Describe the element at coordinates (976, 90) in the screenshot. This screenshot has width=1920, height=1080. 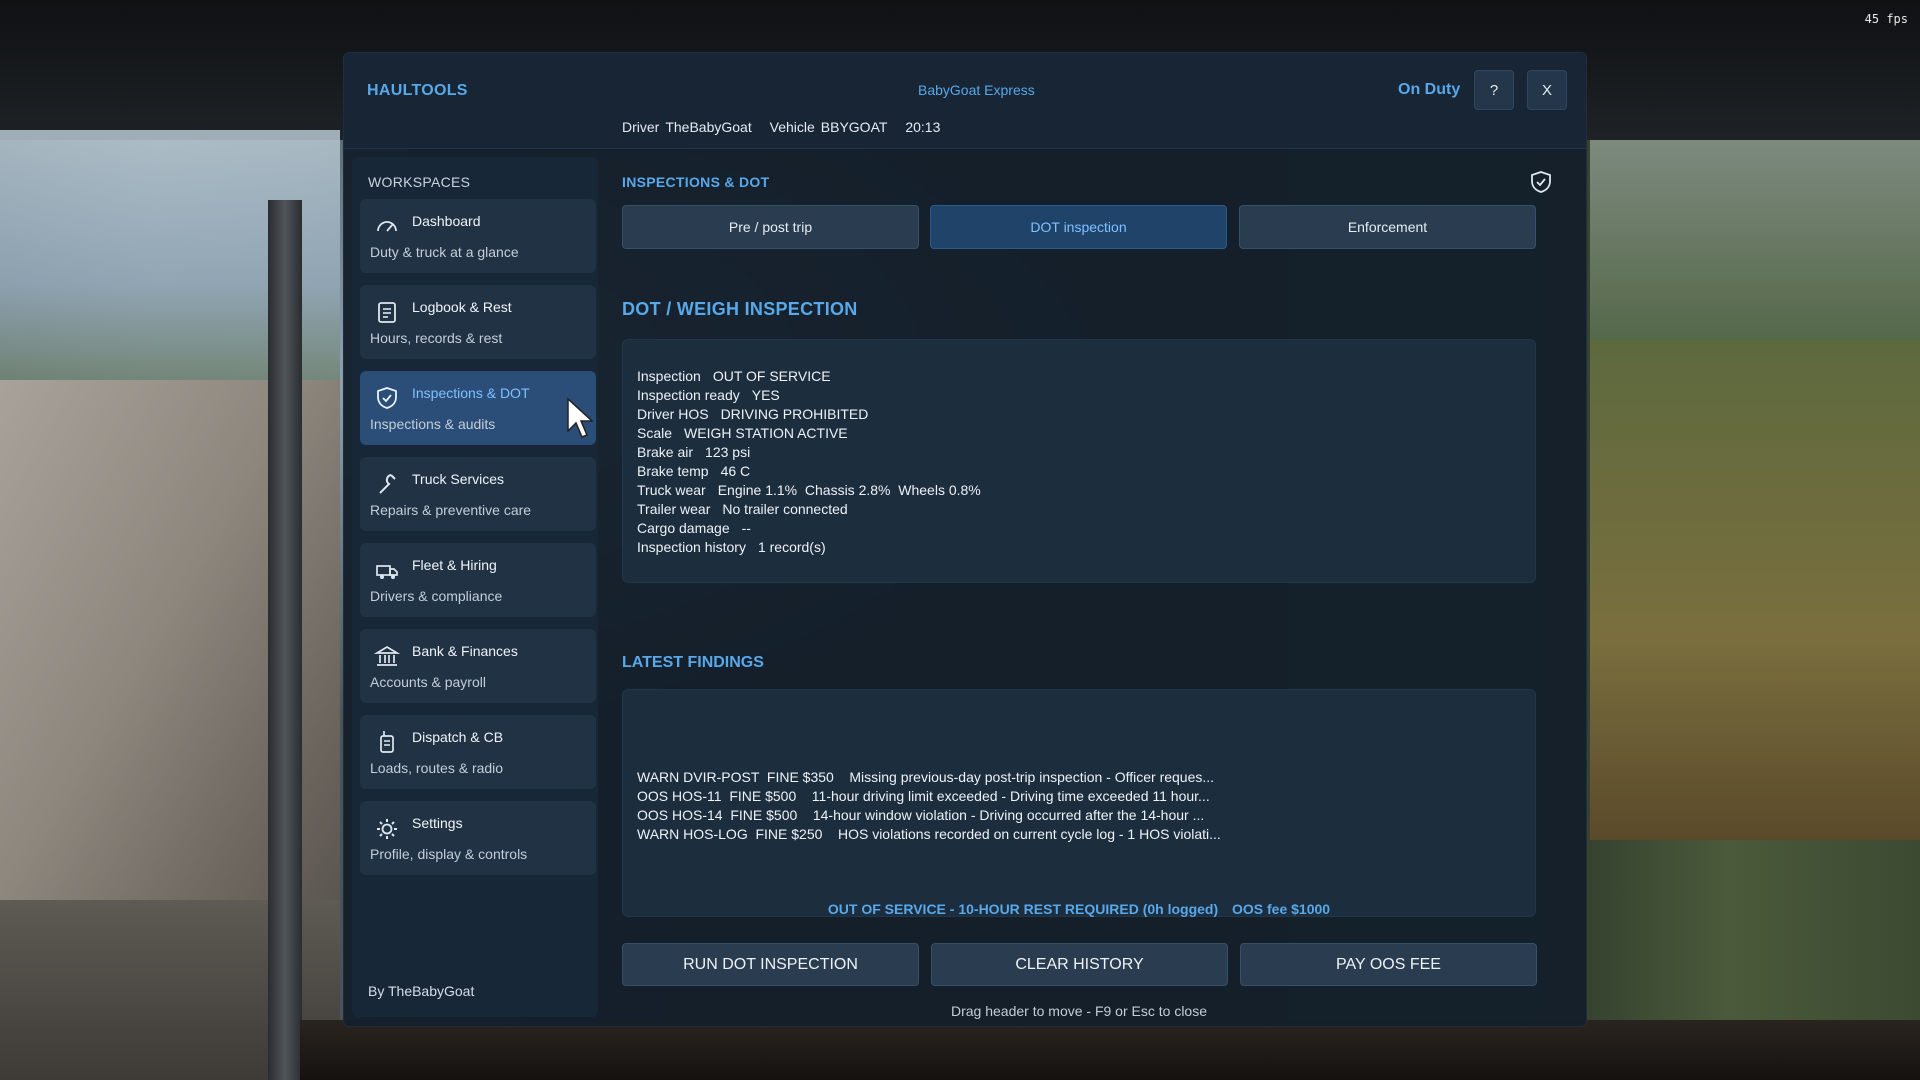
I see `company-name: BabyGoat Express` at that location.